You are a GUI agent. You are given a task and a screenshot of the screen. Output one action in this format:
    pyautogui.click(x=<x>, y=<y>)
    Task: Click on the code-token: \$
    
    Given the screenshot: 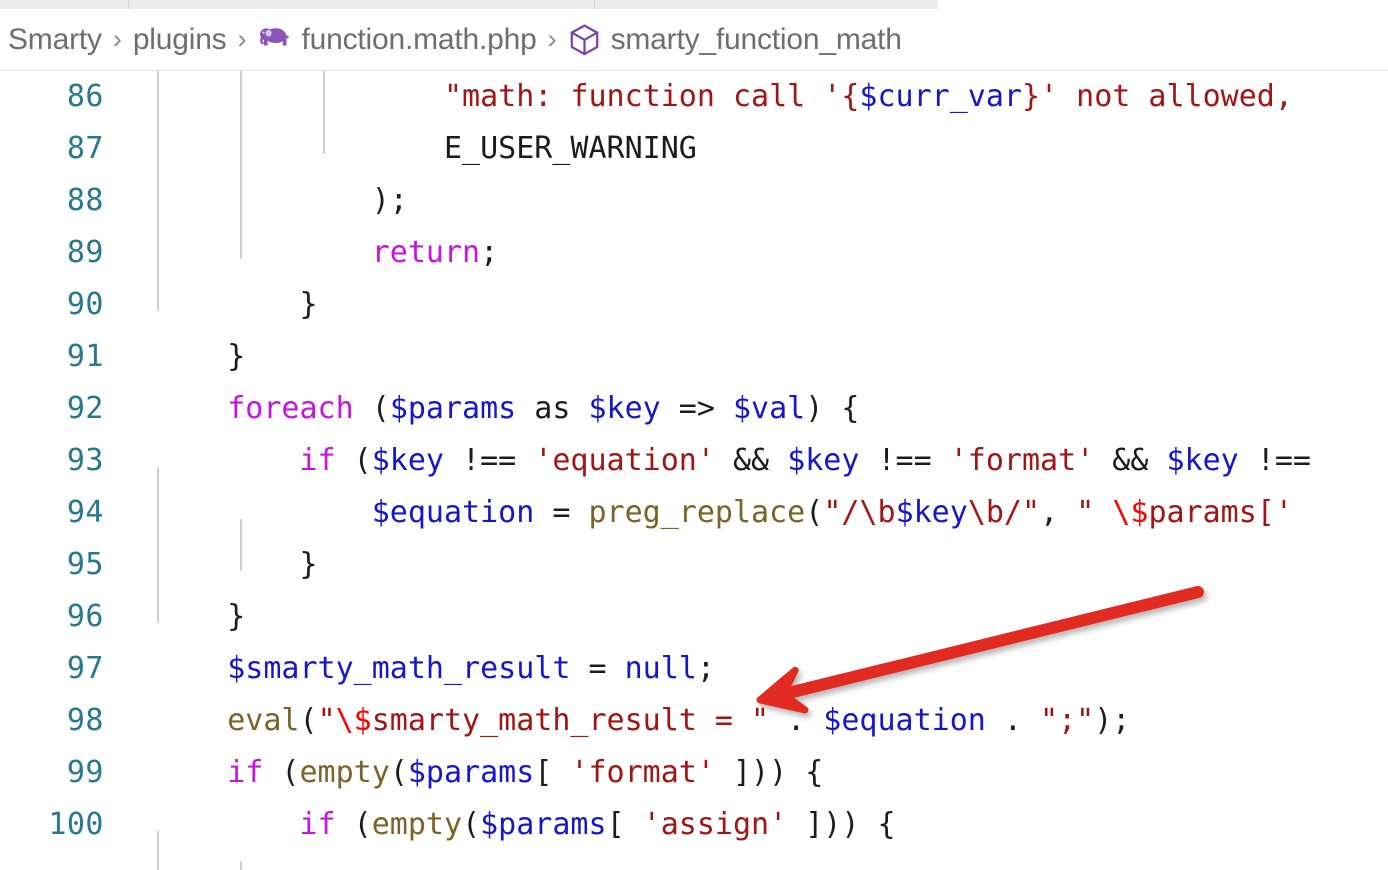 What is the action you would take?
    pyautogui.click(x=1130, y=512)
    